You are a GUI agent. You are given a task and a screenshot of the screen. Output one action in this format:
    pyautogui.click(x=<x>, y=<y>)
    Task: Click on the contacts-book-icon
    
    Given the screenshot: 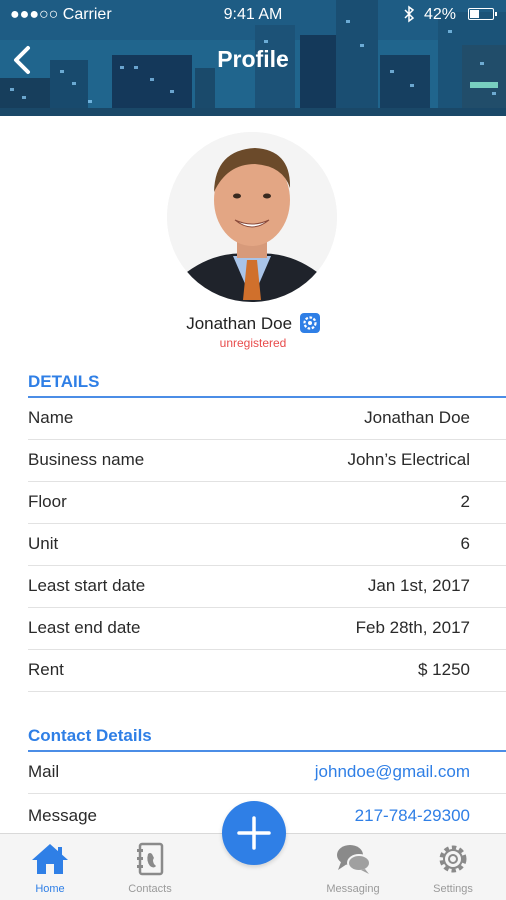 What is the action you would take?
    pyautogui.click(x=150, y=859)
    